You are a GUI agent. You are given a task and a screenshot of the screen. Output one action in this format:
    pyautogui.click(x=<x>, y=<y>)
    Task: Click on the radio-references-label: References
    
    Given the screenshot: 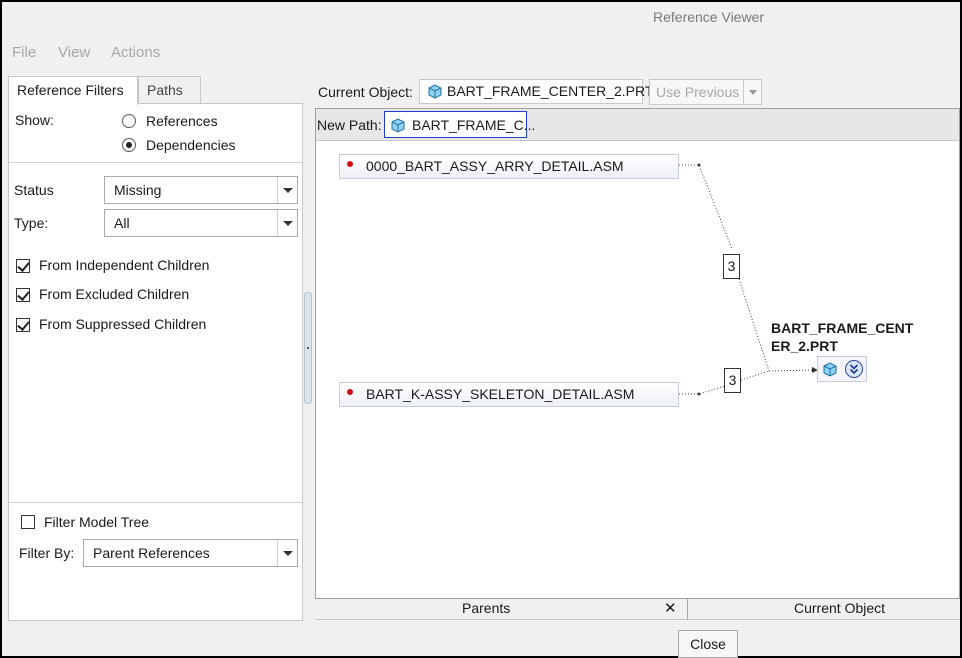 What is the action you would take?
    pyautogui.click(x=182, y=121)
    